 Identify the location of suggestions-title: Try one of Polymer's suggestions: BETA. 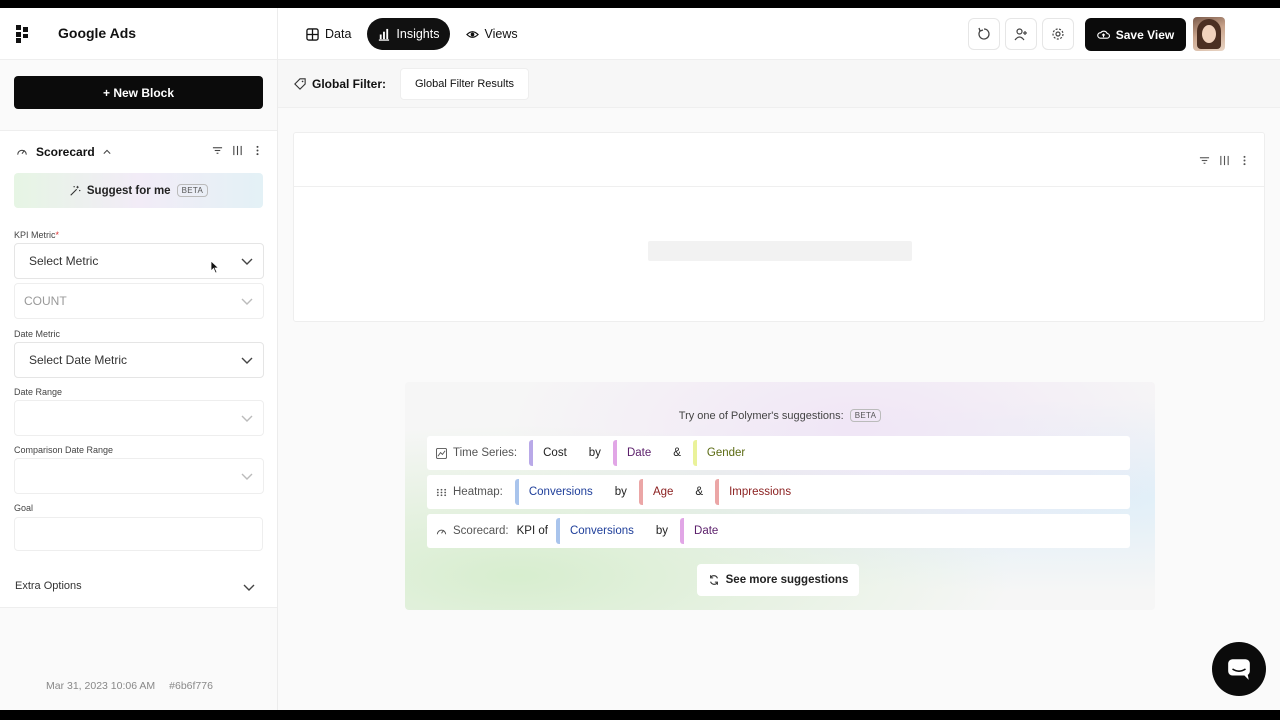
(780, 415).